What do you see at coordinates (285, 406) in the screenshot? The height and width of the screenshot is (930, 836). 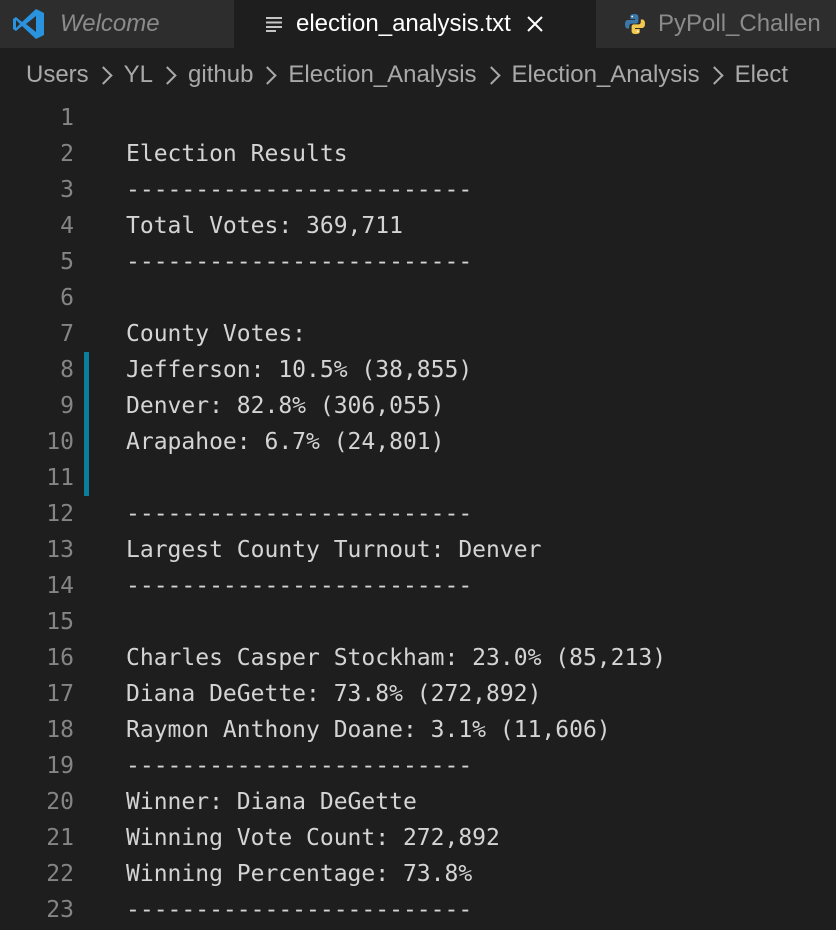 I see `line-text: Denver: 82.8% (306,055)` at bounding box center [285, 406].